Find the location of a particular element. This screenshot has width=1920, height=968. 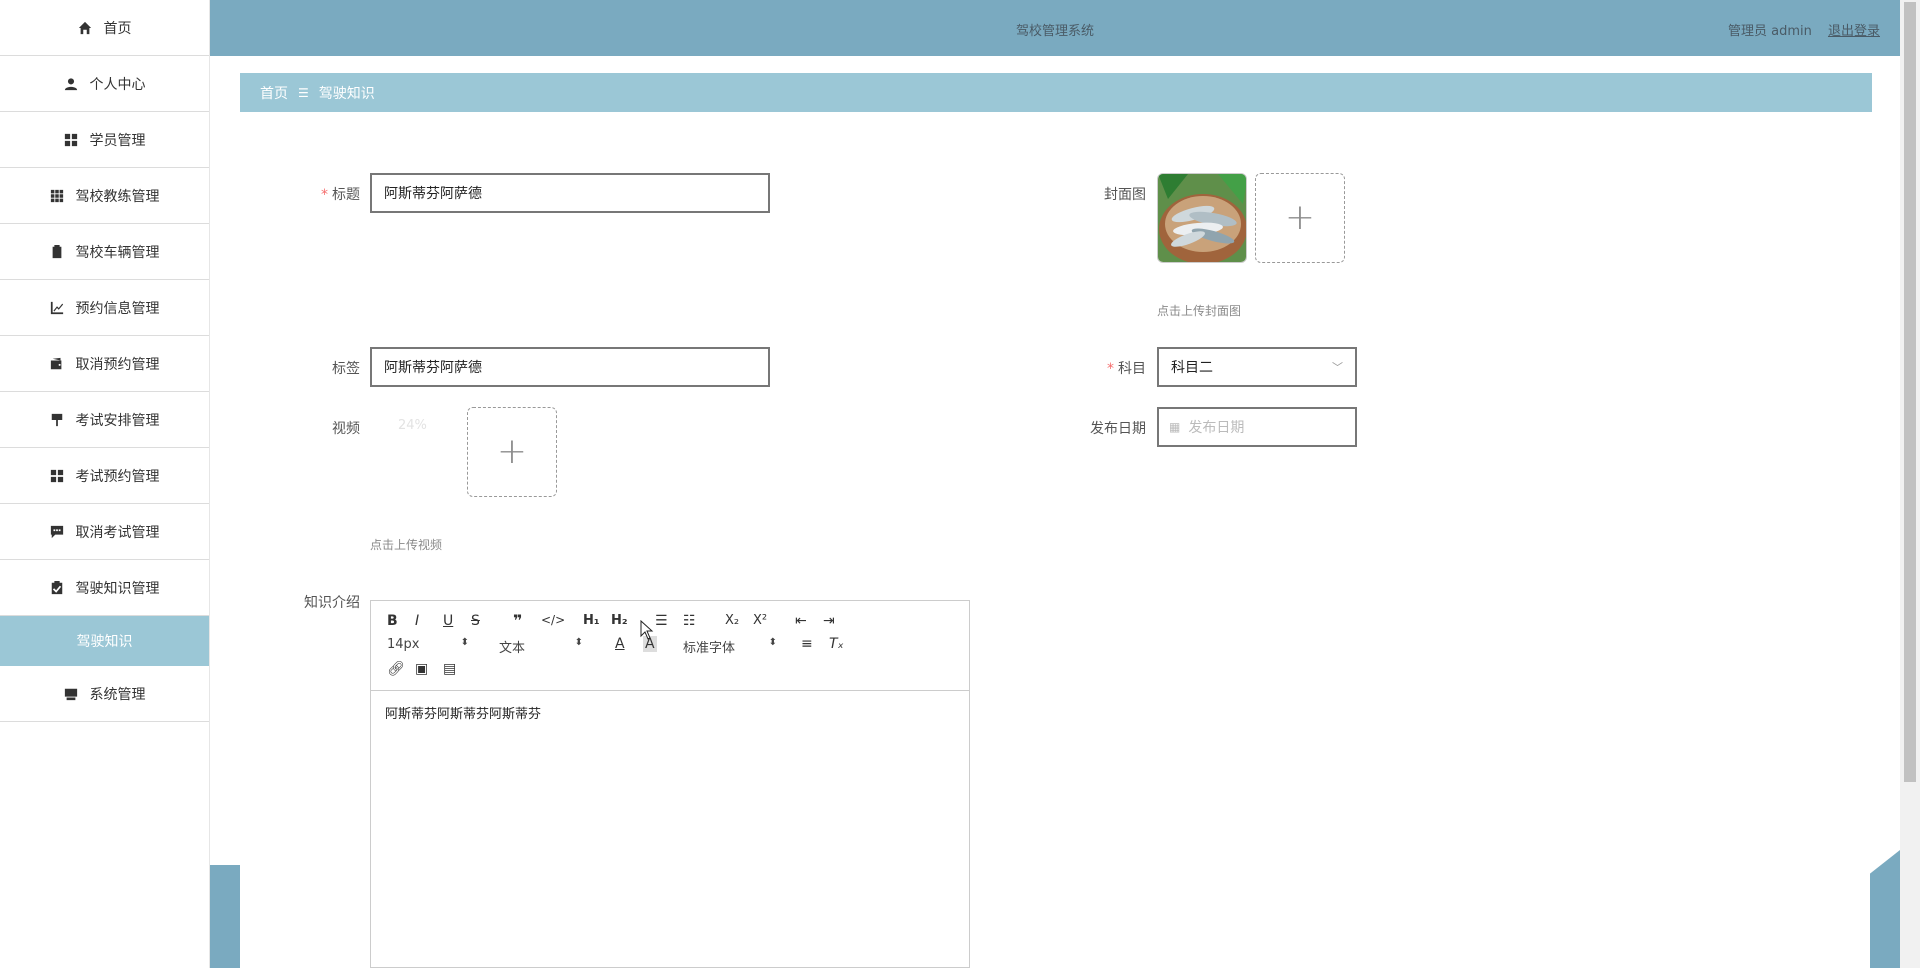

code-block-icon: </> is located at coordinates (553, 620).